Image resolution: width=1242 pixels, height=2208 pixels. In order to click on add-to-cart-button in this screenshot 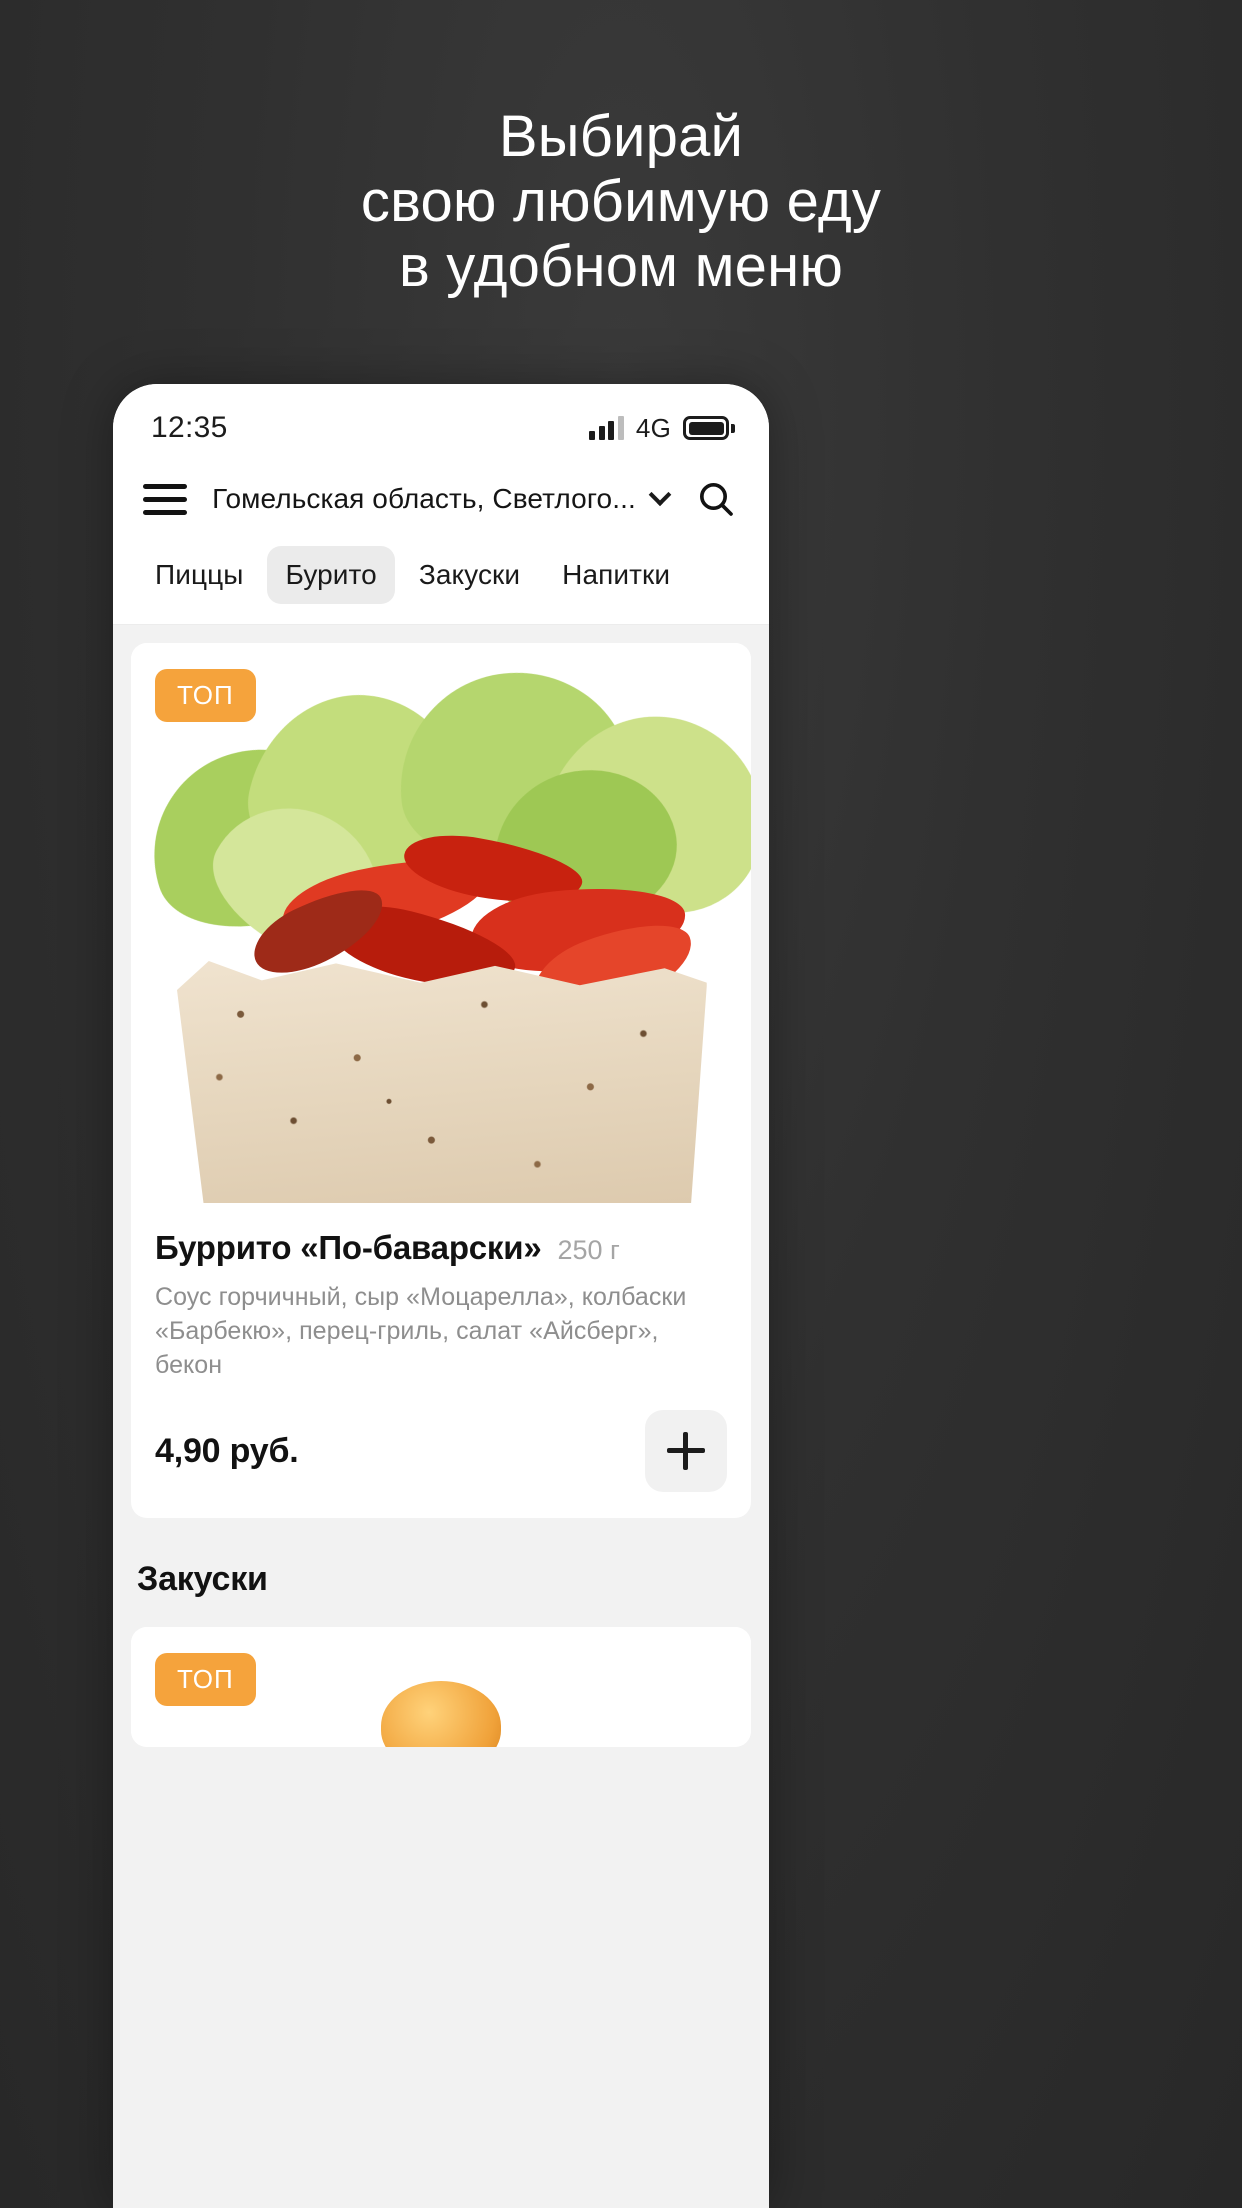, I will do `click(686, 1451)`.